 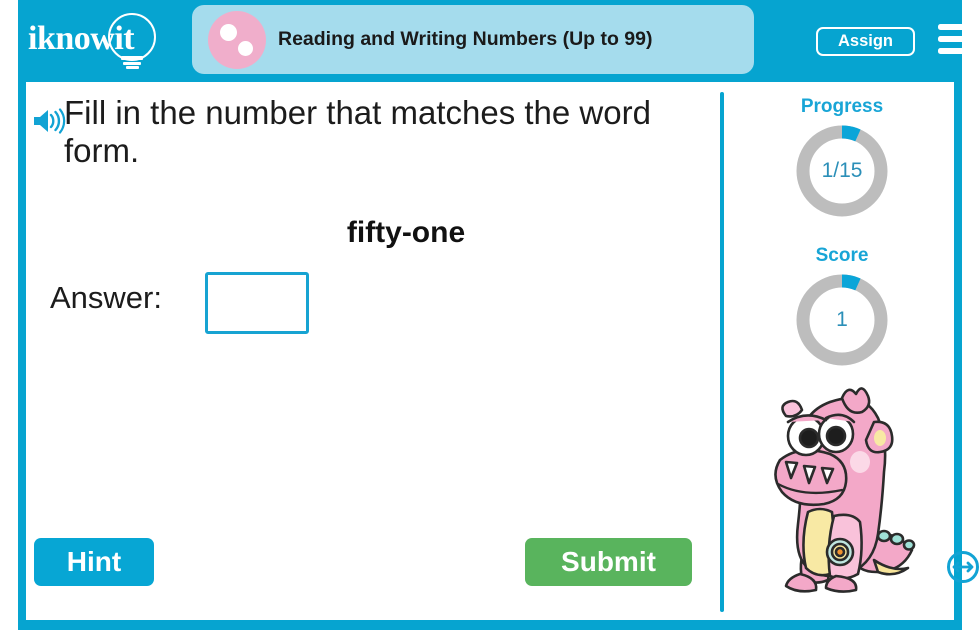 I want to click on progress-ring-wrap: 1/15, so click(x=842, y=173).